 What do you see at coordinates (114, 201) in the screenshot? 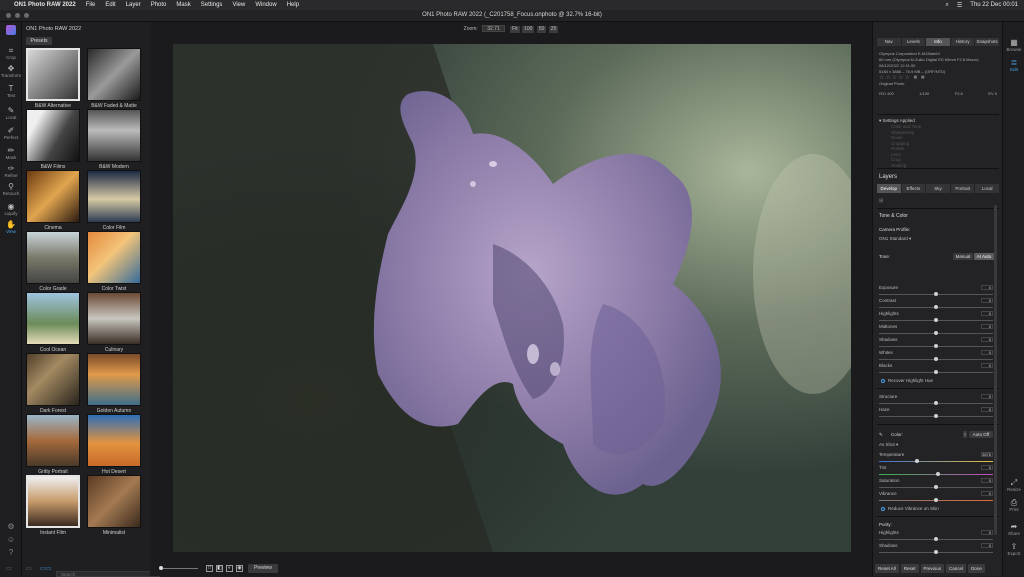
I see `preset-color-film: Color Film` at bounding box center [114, 201].